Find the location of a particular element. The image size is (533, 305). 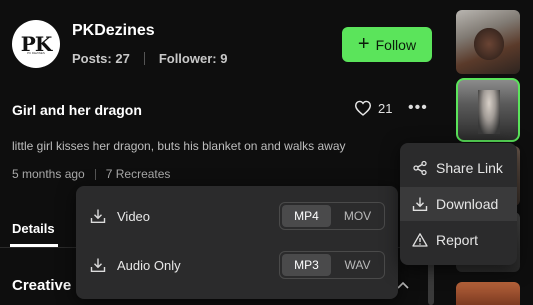

post-context-menu: Share Link Download Report is located at coordinates (458, 204).